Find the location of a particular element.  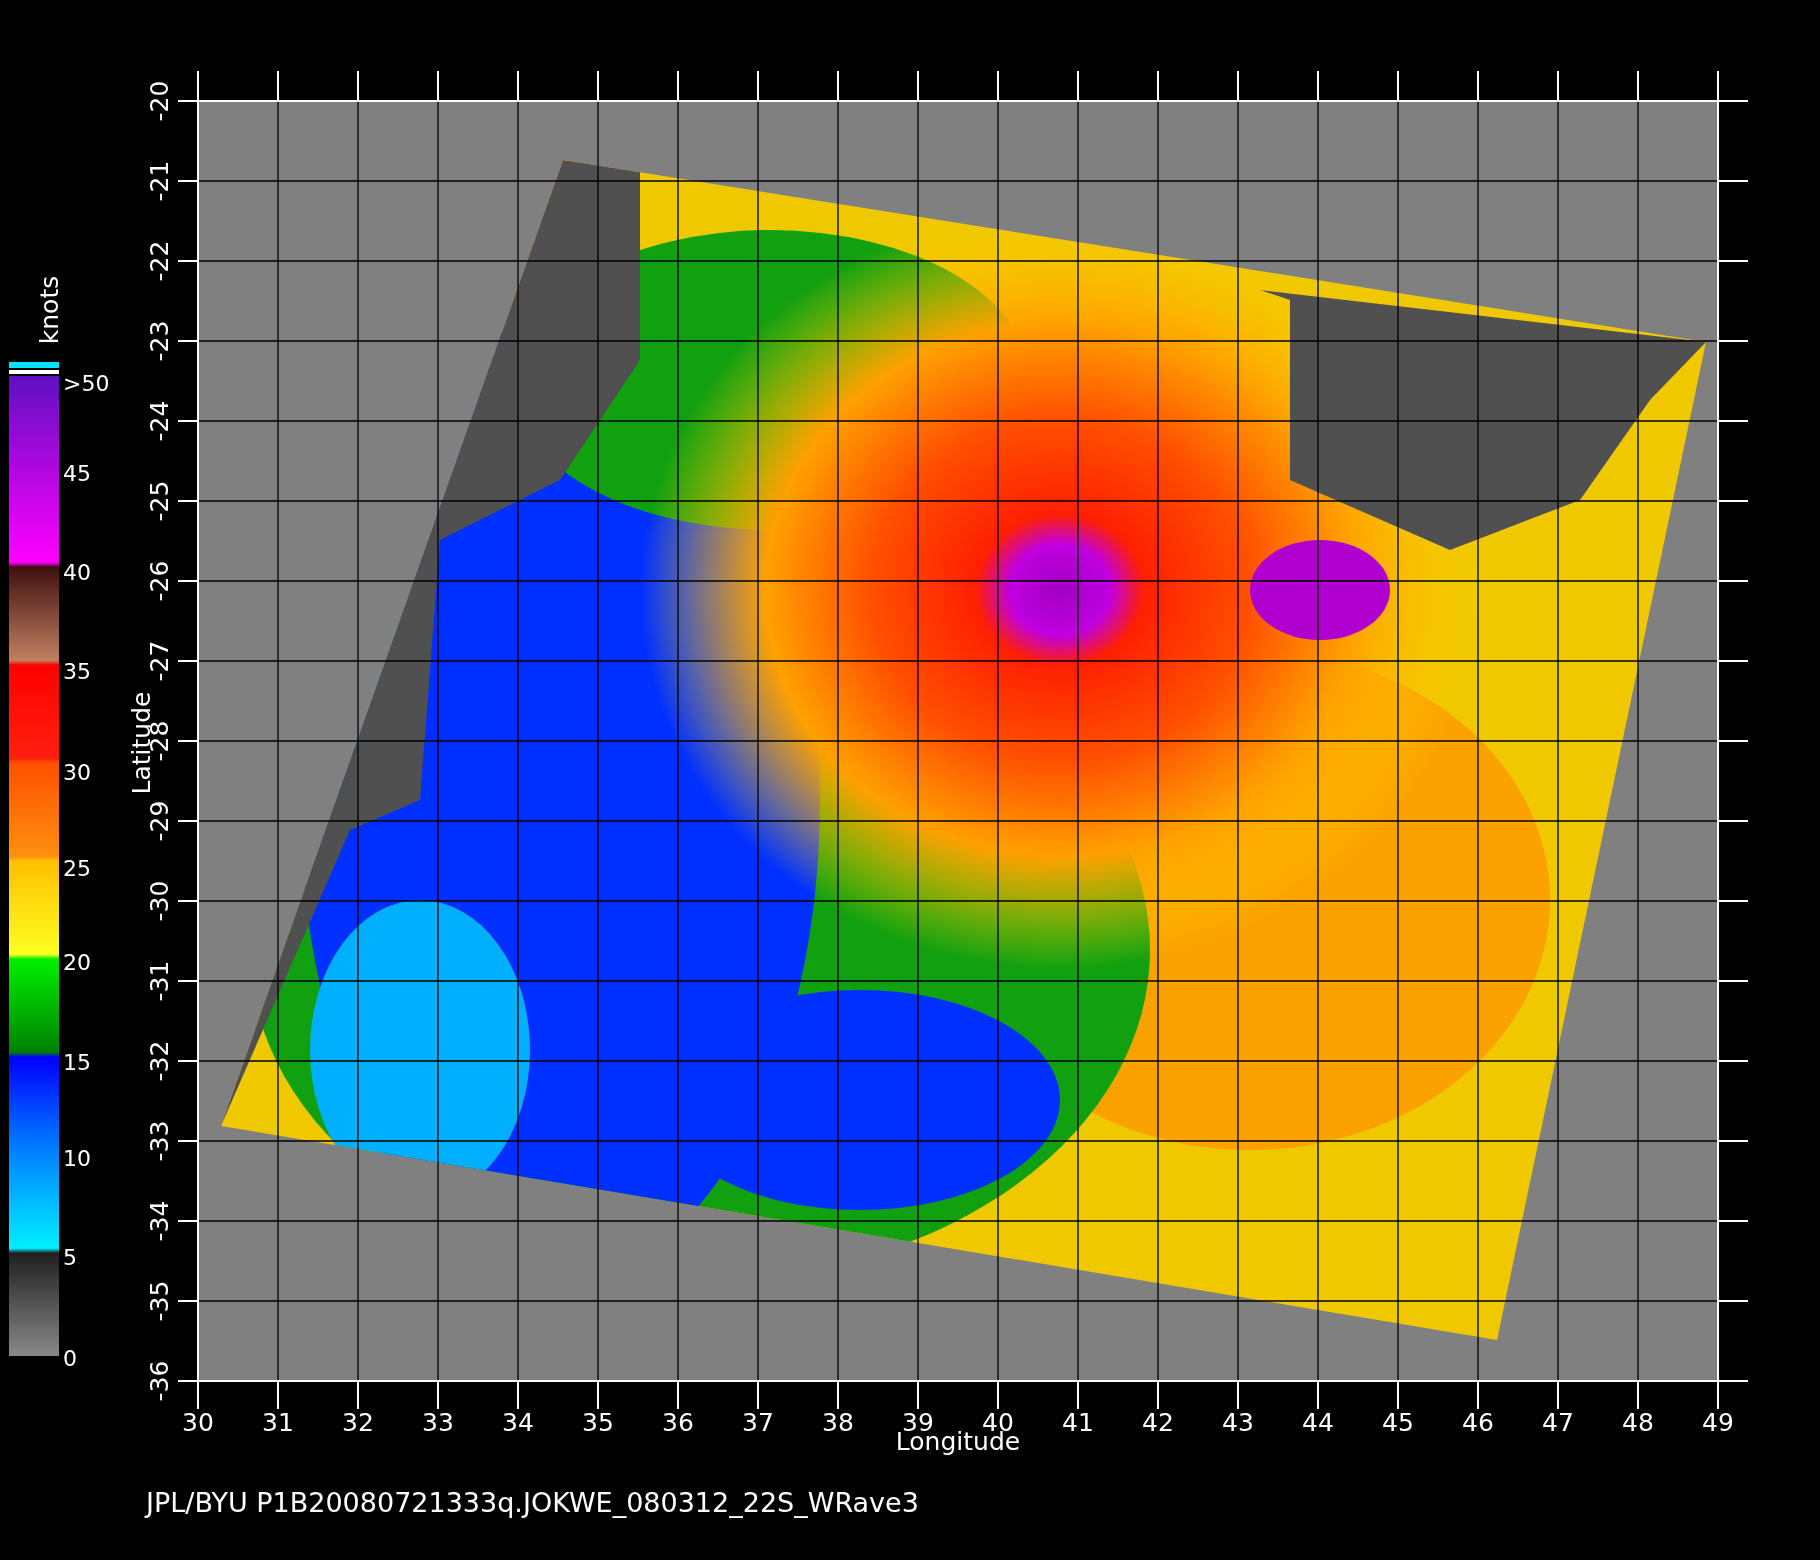

longitude-tick-label: 36 is located at coordinates (678, 1422).